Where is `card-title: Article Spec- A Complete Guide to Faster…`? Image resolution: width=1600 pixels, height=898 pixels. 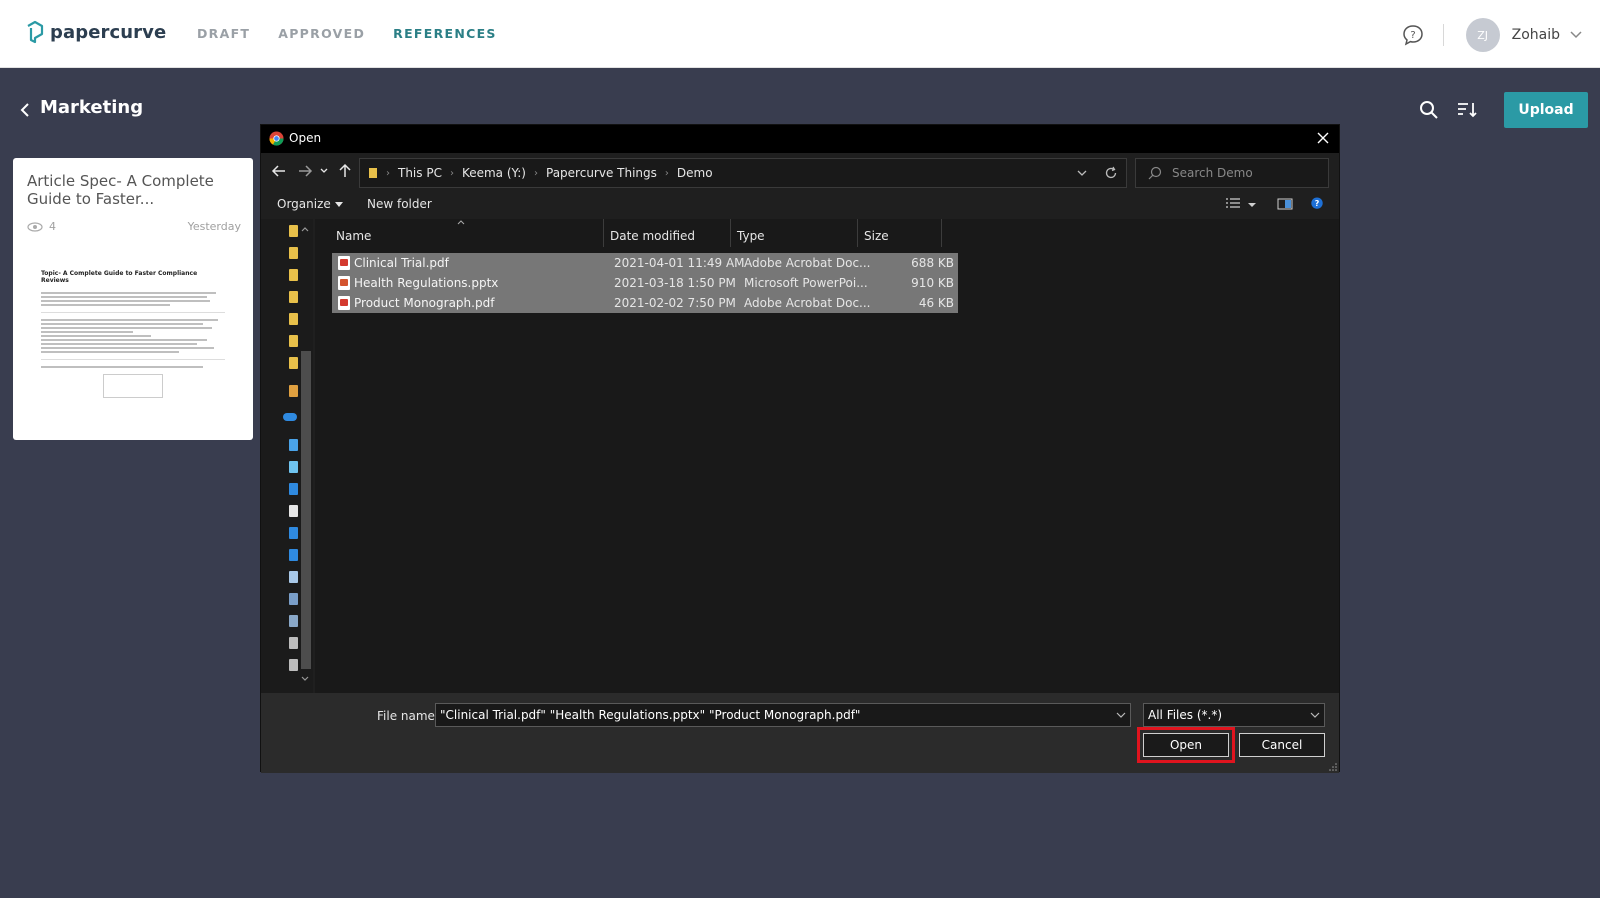 card-title: Article Spec- A Complete Guide to Faster… is located at coordinates (120, 190).